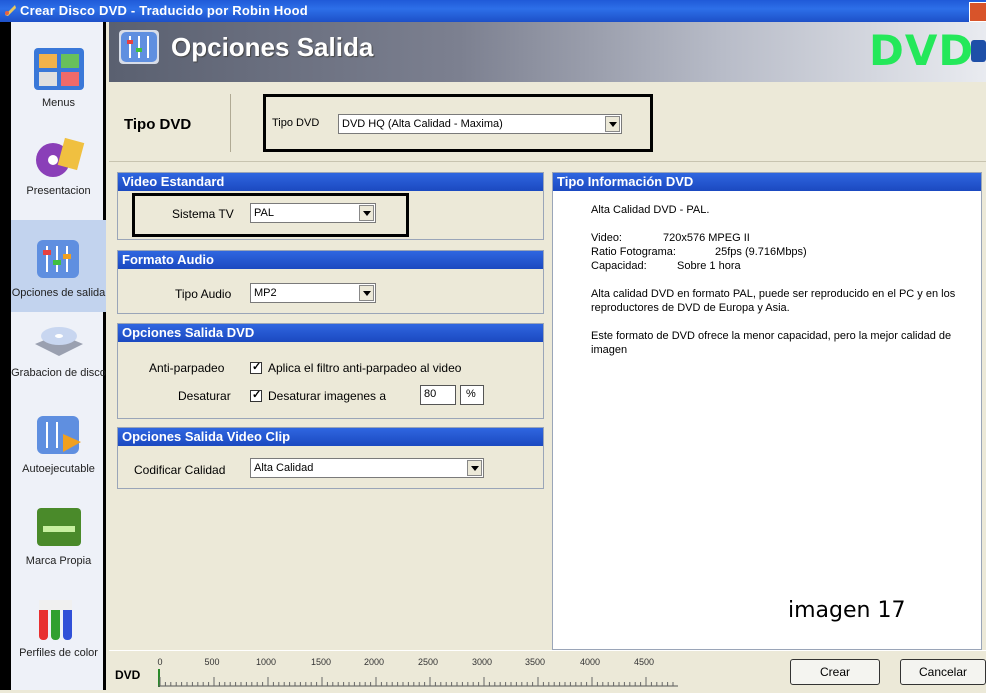  What do you see at coordinates (256, 367) in the screenshot?
I see `antiflicker-checkbox` at bounding box center [256, 367].